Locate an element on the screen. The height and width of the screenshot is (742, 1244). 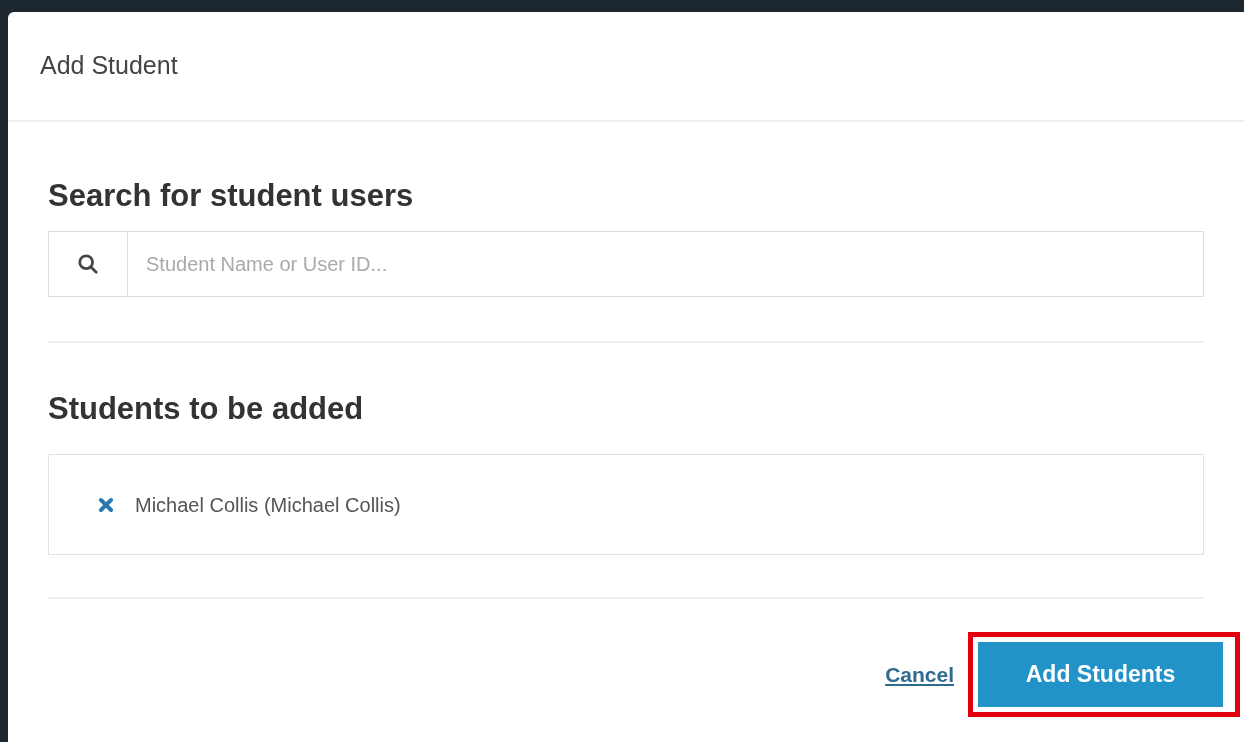
cancel-link: Cancel is located at coordinates (919, 674).